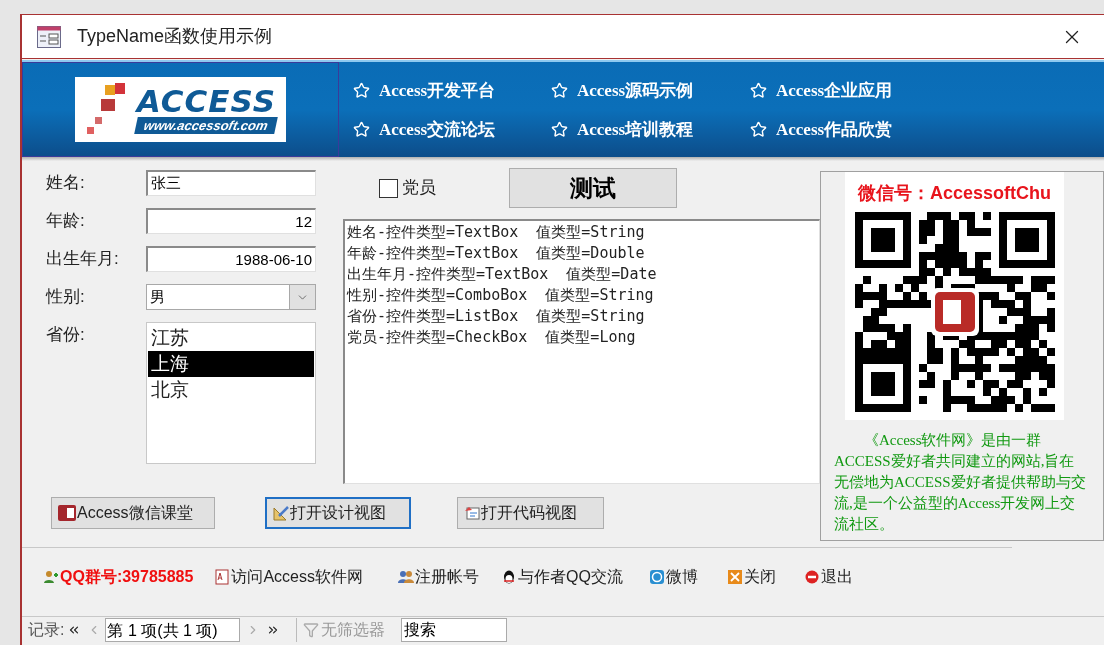 This screenshot has height=645, width=1104. What do you see at coordinates (231, 364) in the screenshot?
I see `list-item: 上海` at bounding box center [231, 364].